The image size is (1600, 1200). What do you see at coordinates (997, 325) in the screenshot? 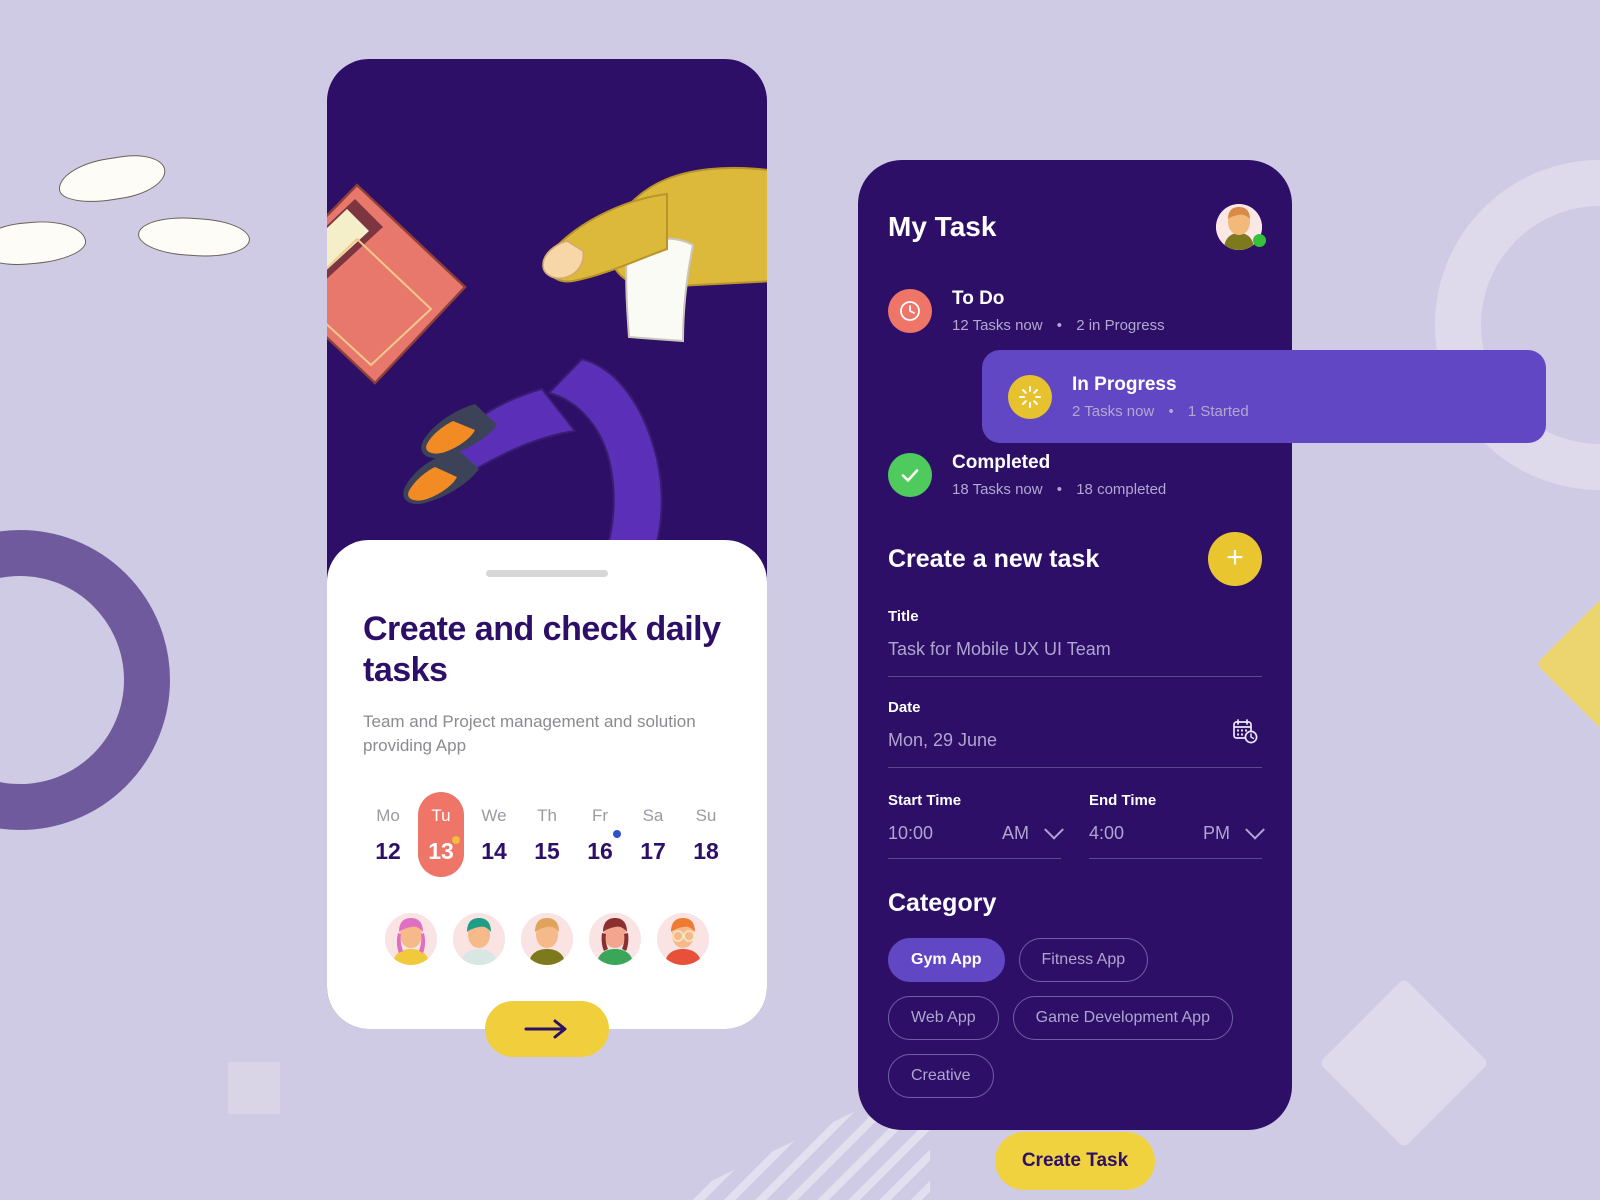
I see `status-count: 12 Tasks now` at bounding box center [997, 325].